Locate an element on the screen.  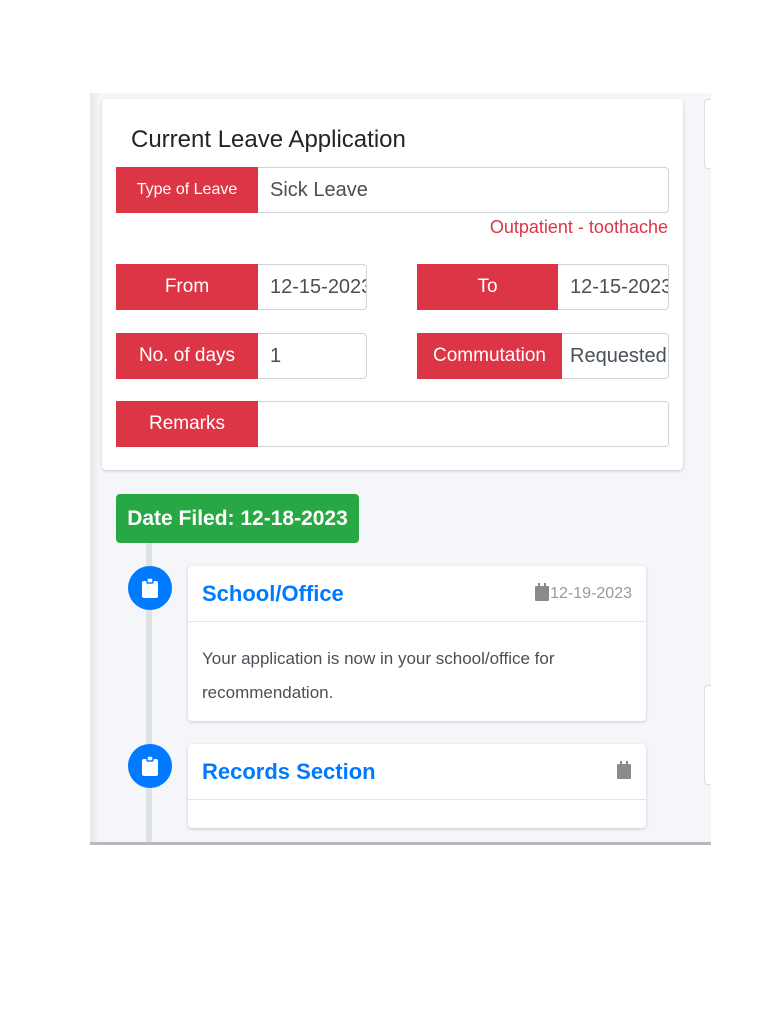
remarks-label: Remarks is located at coordinates (187, 424).